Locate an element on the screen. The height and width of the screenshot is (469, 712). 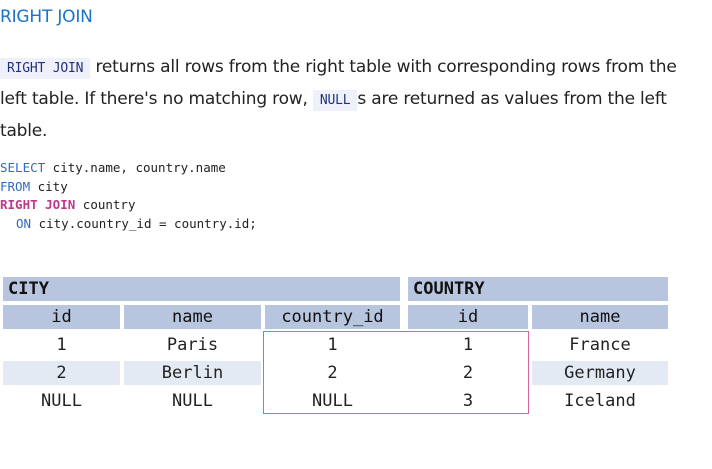
code-keyword-on: ON is located at coordinates (24, 223).